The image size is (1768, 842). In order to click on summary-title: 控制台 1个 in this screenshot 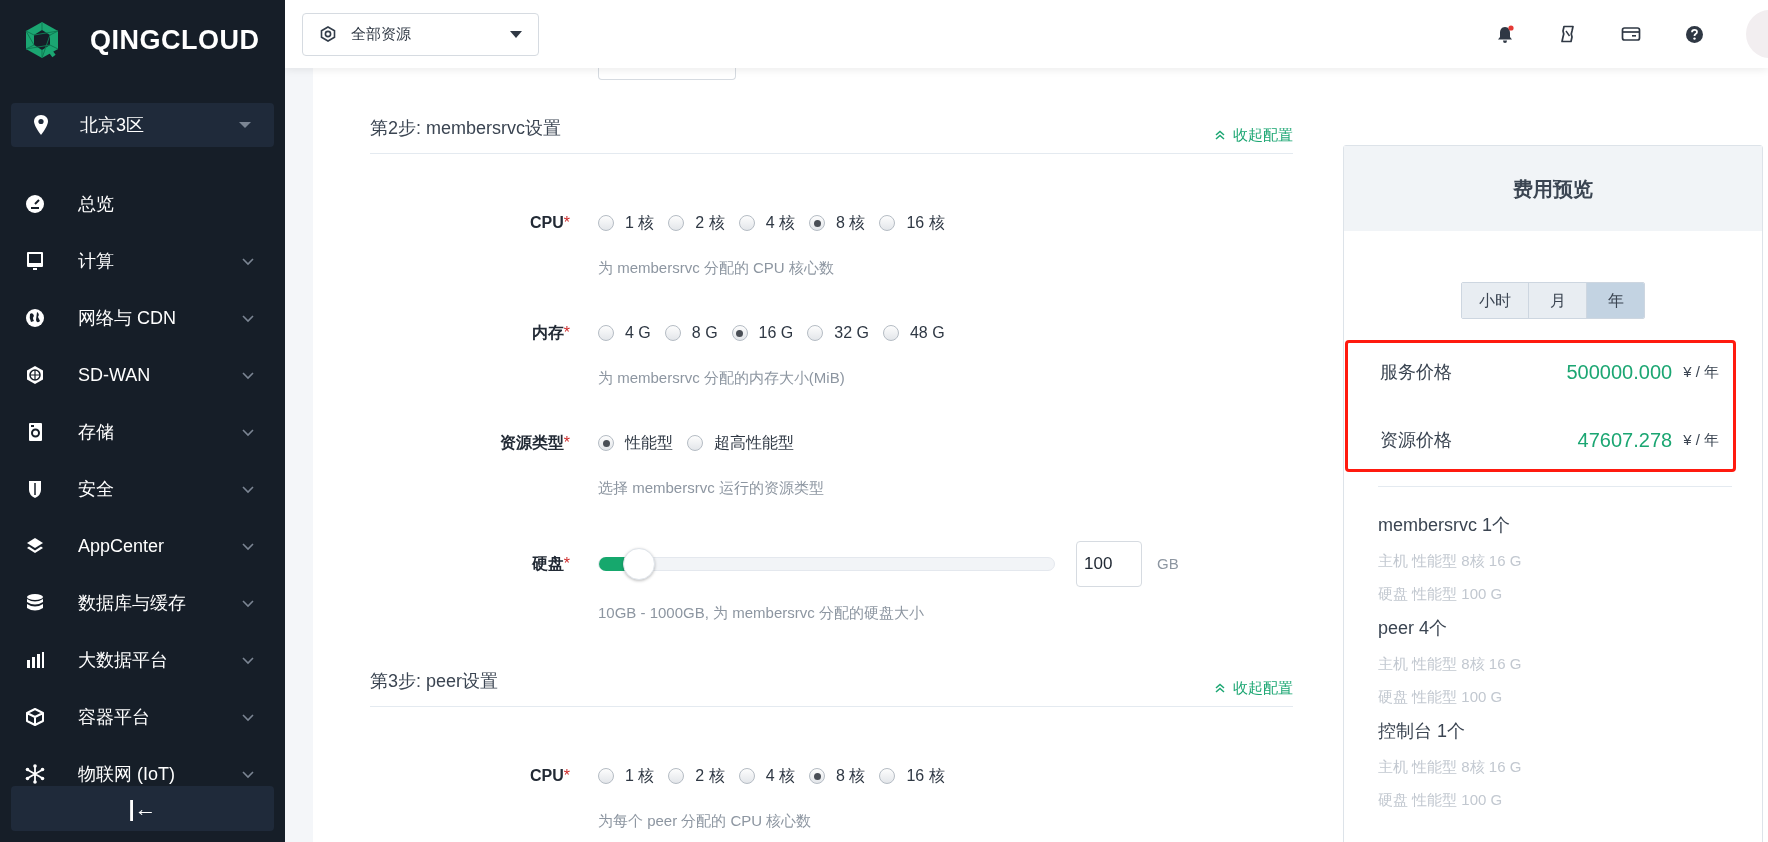, I will do `click(1422, 731)`.